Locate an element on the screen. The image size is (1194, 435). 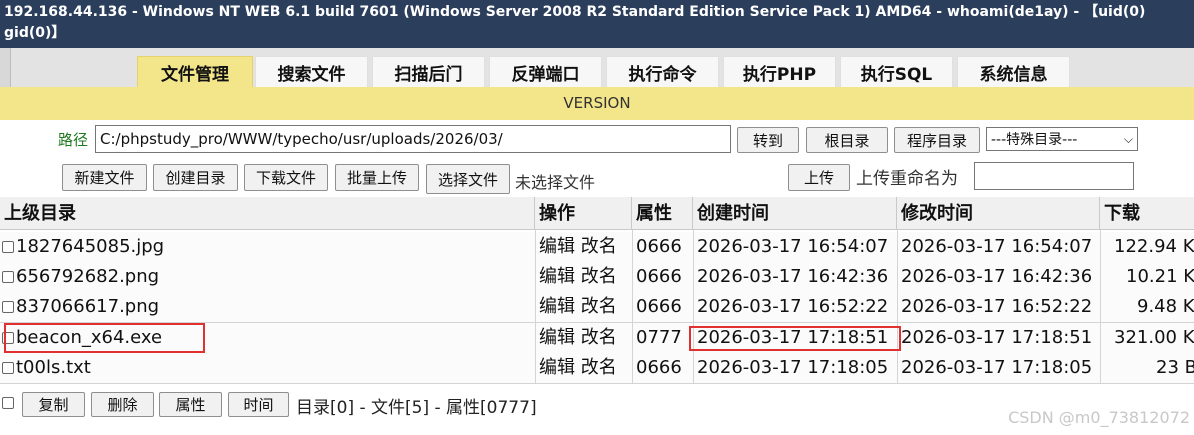
upload-rename-label: 上传重命名为 is located at coordinates (907, 179).